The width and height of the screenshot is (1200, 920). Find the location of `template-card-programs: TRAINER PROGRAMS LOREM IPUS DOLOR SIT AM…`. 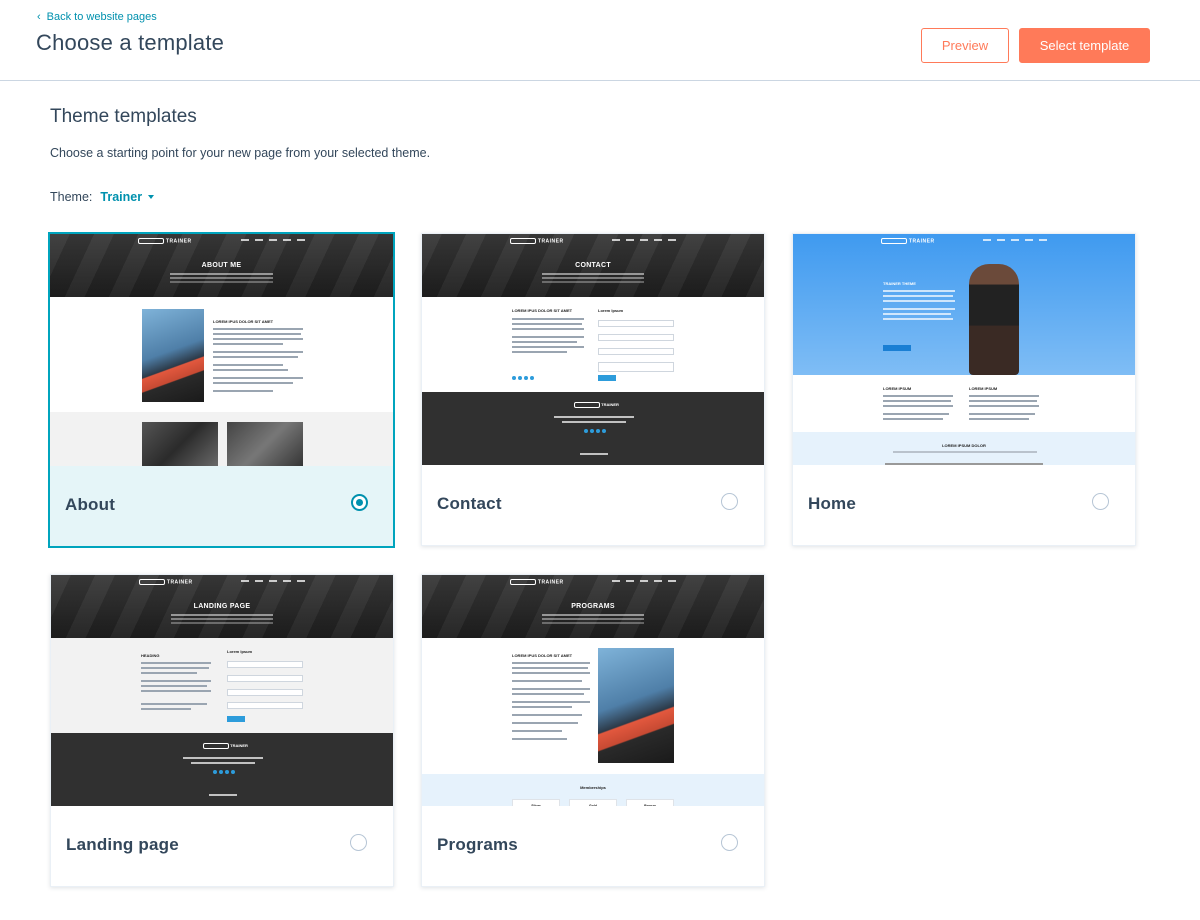

template-card-programs: TRAINER PROGRAMS LOREM IPUS DOLOR SIT AM… is located at coordinates (593, 730).